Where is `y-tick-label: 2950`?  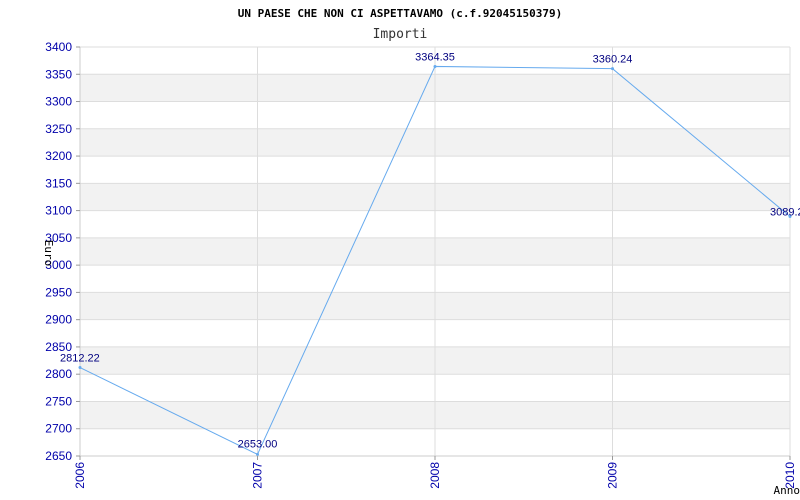 y-tick-label: 2950 is located at coordinates (58, 292).